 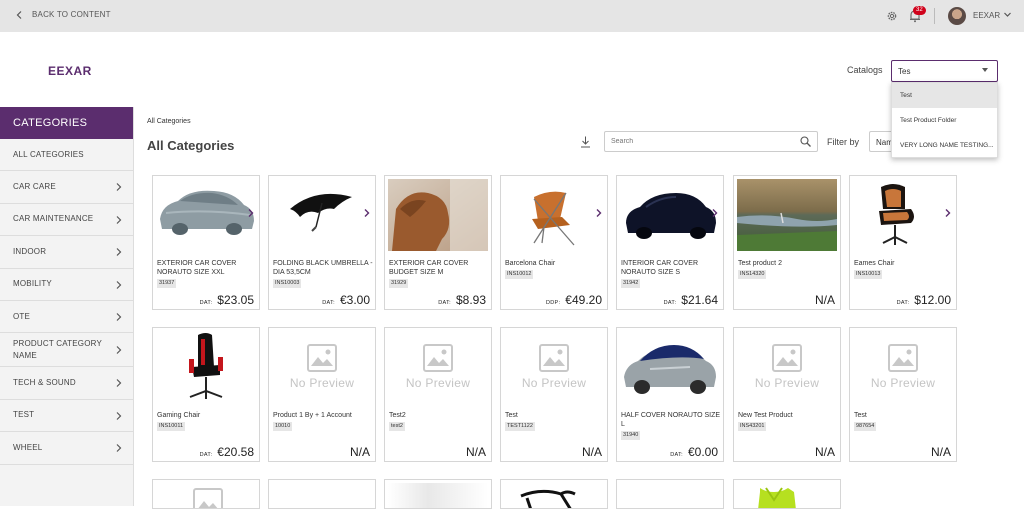 I want to click on filter-label: Filter by, so click(x=843, y=142).